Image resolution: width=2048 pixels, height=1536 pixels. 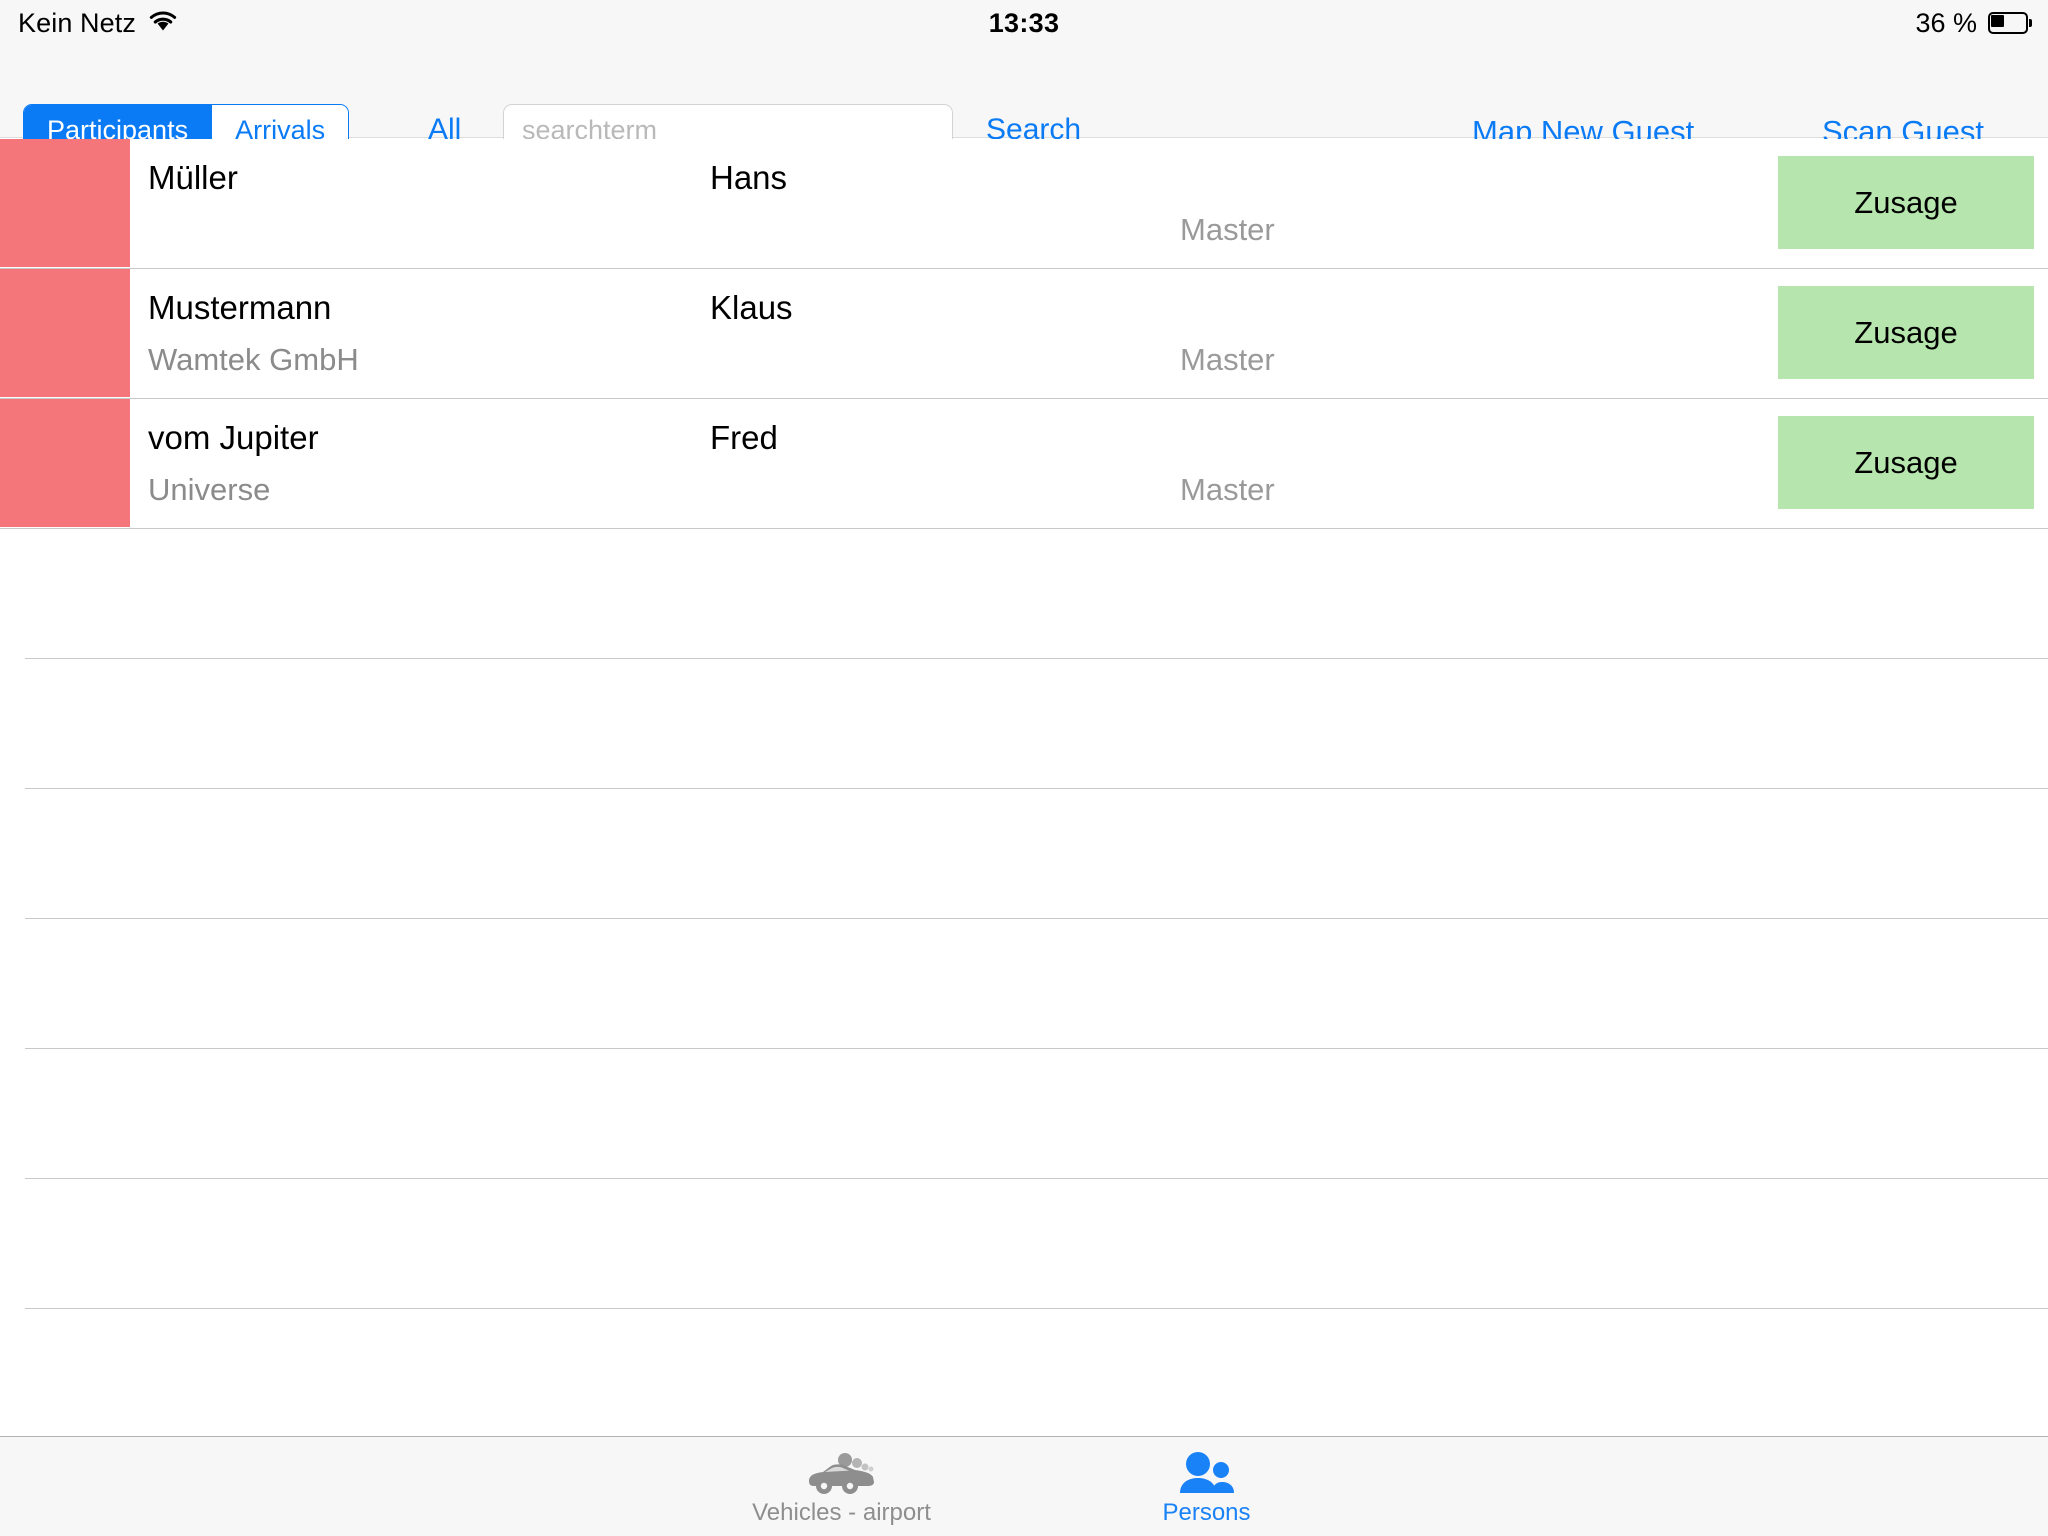 I want to click on first-name-label: Hans, so click(x=749, y=177).